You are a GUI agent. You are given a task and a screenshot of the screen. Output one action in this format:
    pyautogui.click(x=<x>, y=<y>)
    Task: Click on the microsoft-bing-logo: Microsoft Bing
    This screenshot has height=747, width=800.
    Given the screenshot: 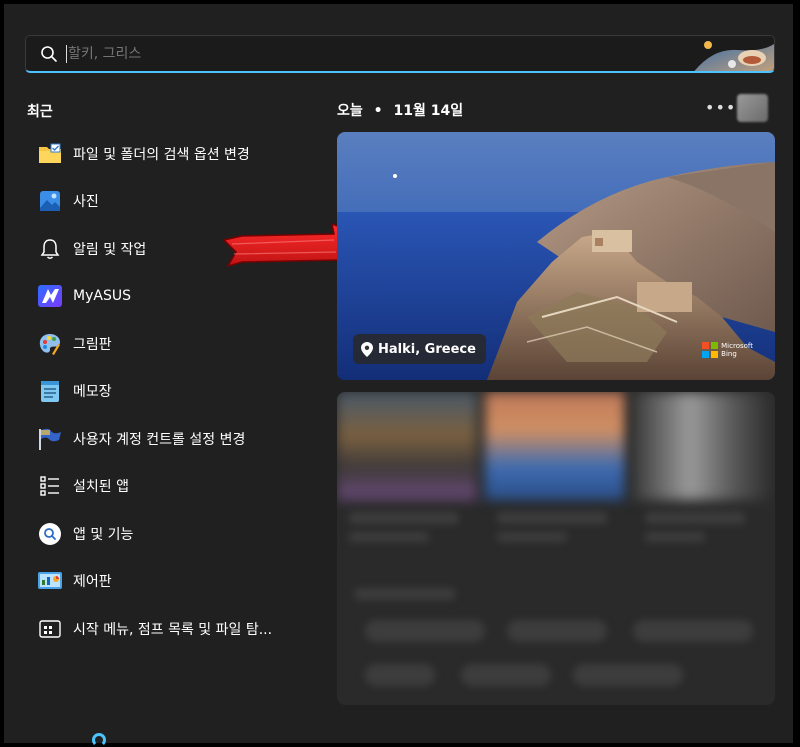 What is the action you would take?
    pyautogui.click(x=727, y=350)
    